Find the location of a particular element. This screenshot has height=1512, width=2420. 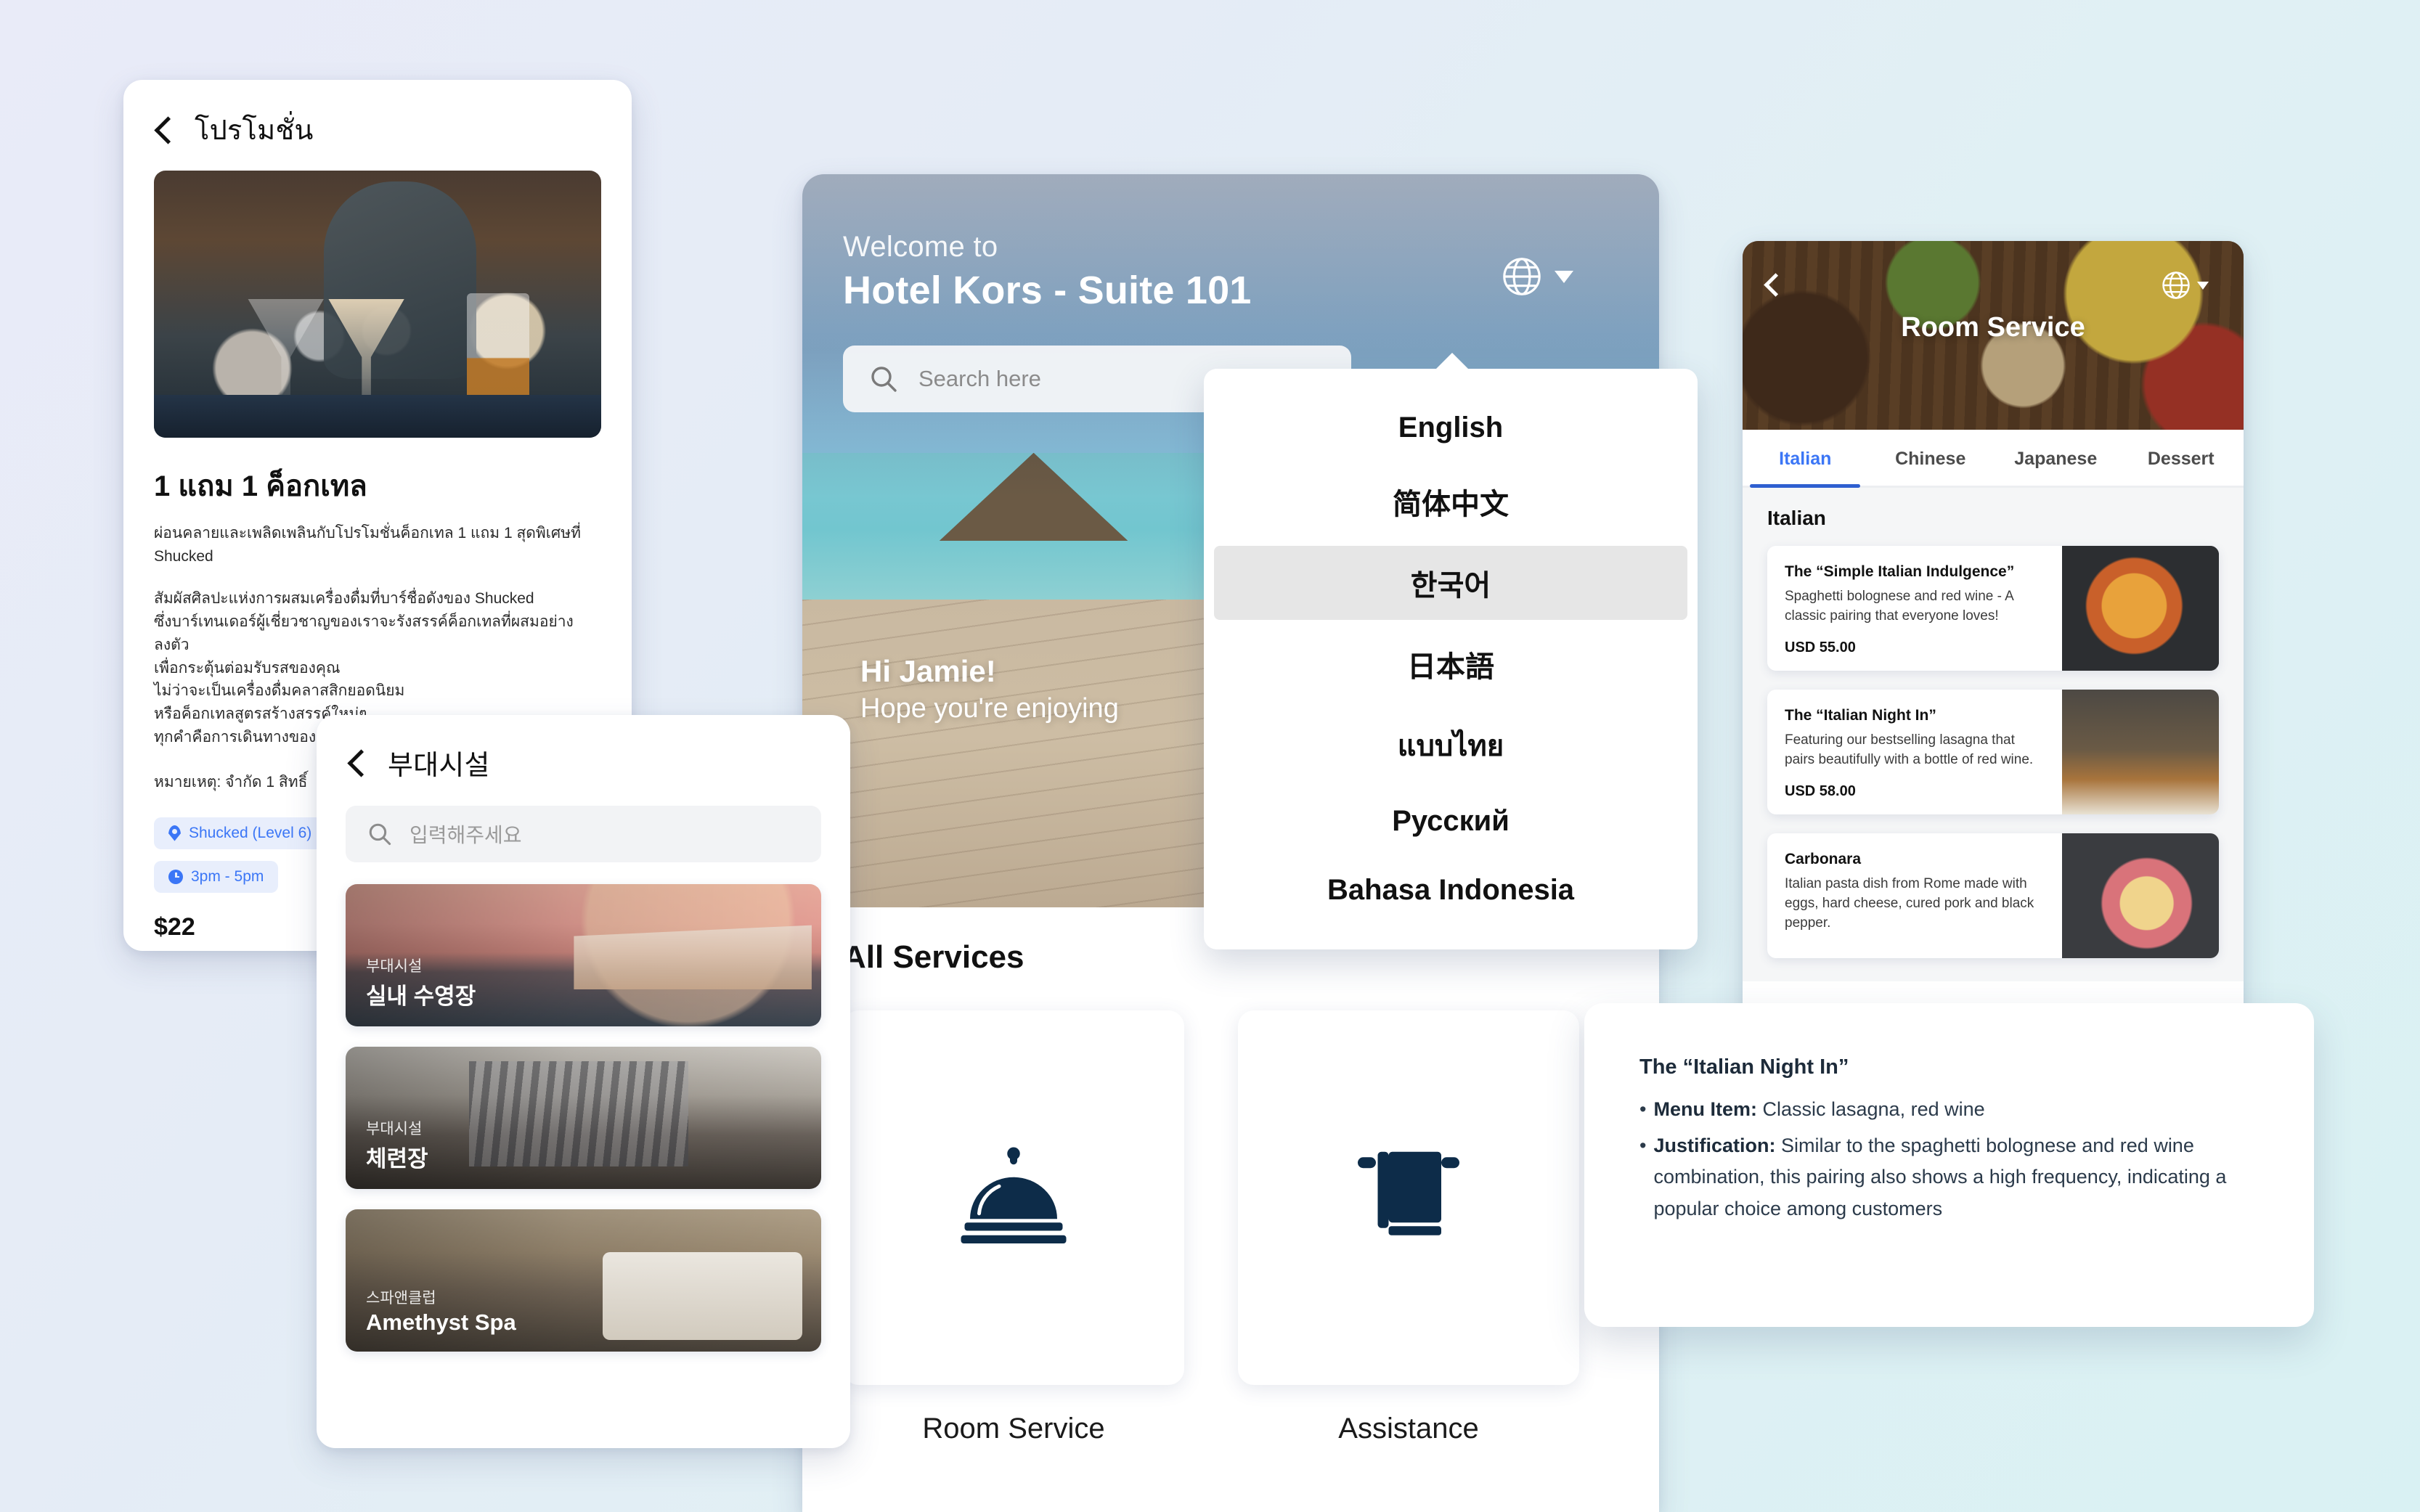

language-option-bahasa-indonesia: Bahasa Indonesia is located at coordinates (1451, 890).